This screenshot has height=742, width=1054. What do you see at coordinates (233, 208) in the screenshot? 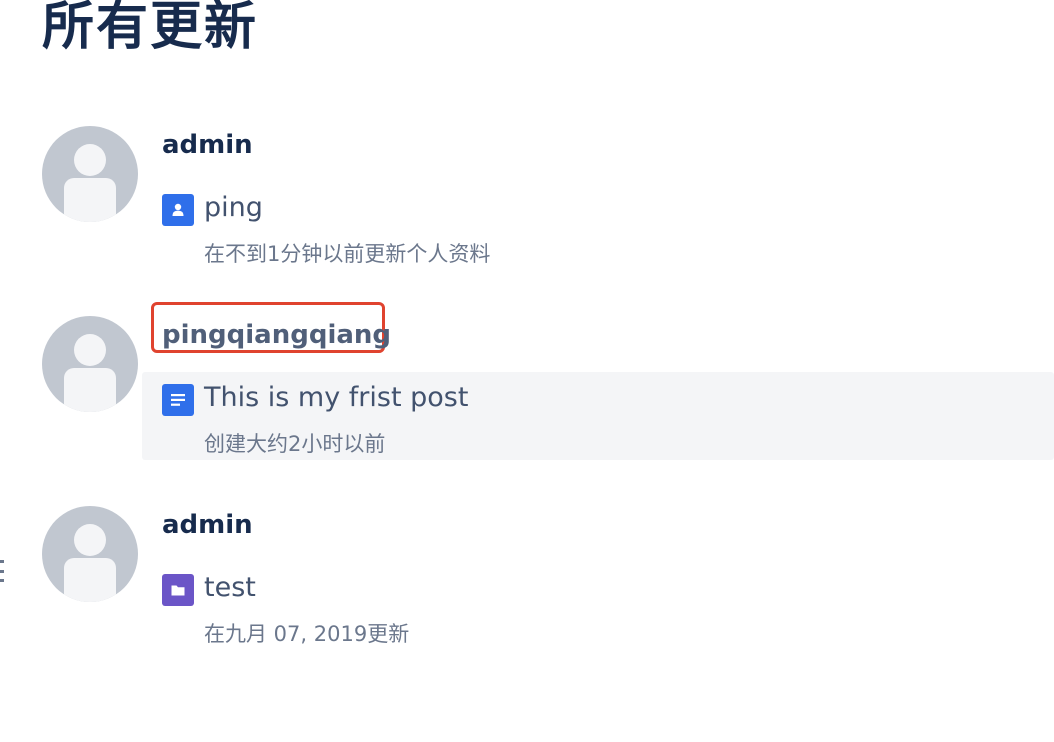
I see `activity-title-link: ping` at bounding box center [233, 208].